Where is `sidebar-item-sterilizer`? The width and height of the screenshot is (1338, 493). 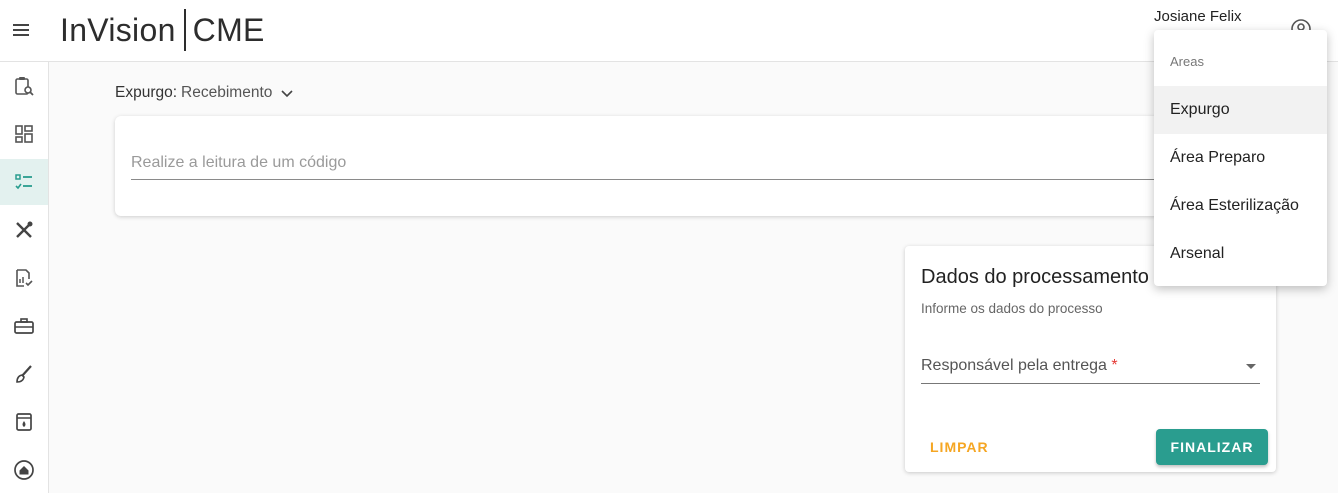 sidebar-item-sterilizer is located at coordinates (24, 422).